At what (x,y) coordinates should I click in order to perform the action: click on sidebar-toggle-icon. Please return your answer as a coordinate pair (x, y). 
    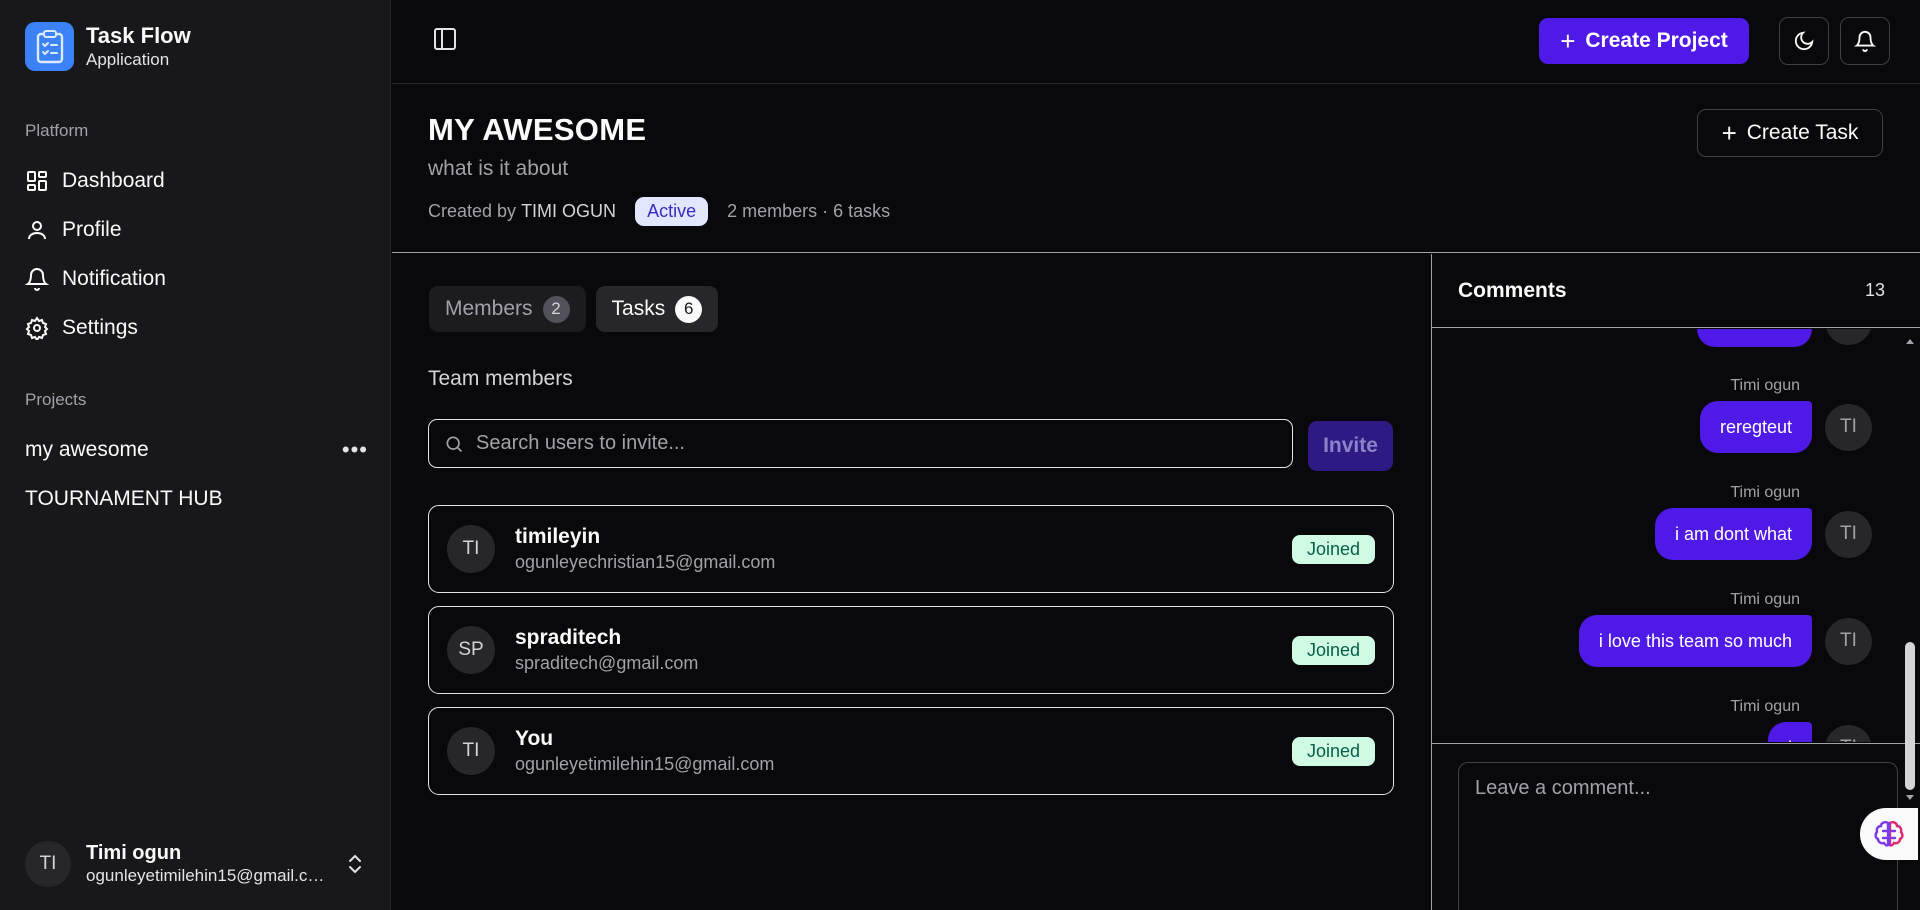
    Looking at the image, I should click on (445, 39).